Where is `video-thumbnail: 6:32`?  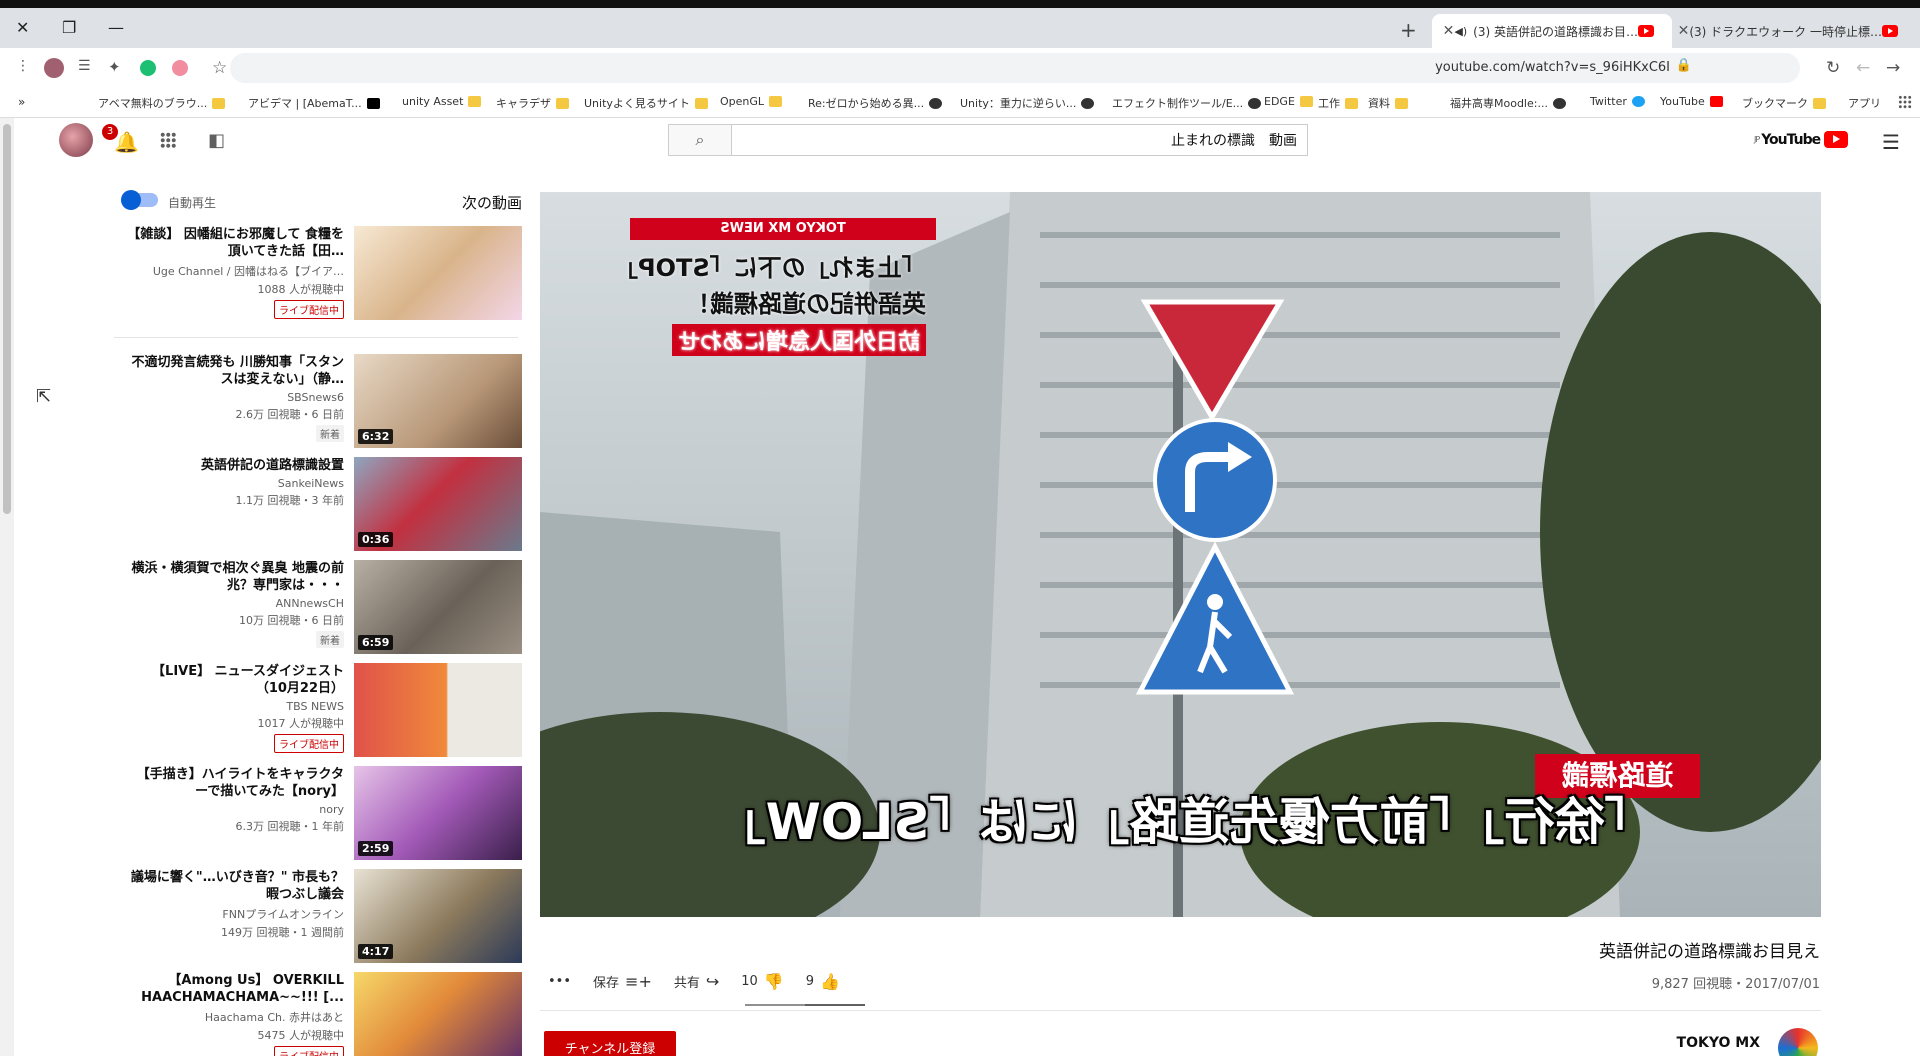
video-thumbnail: 6:32 is located at coordinates (438, 401).